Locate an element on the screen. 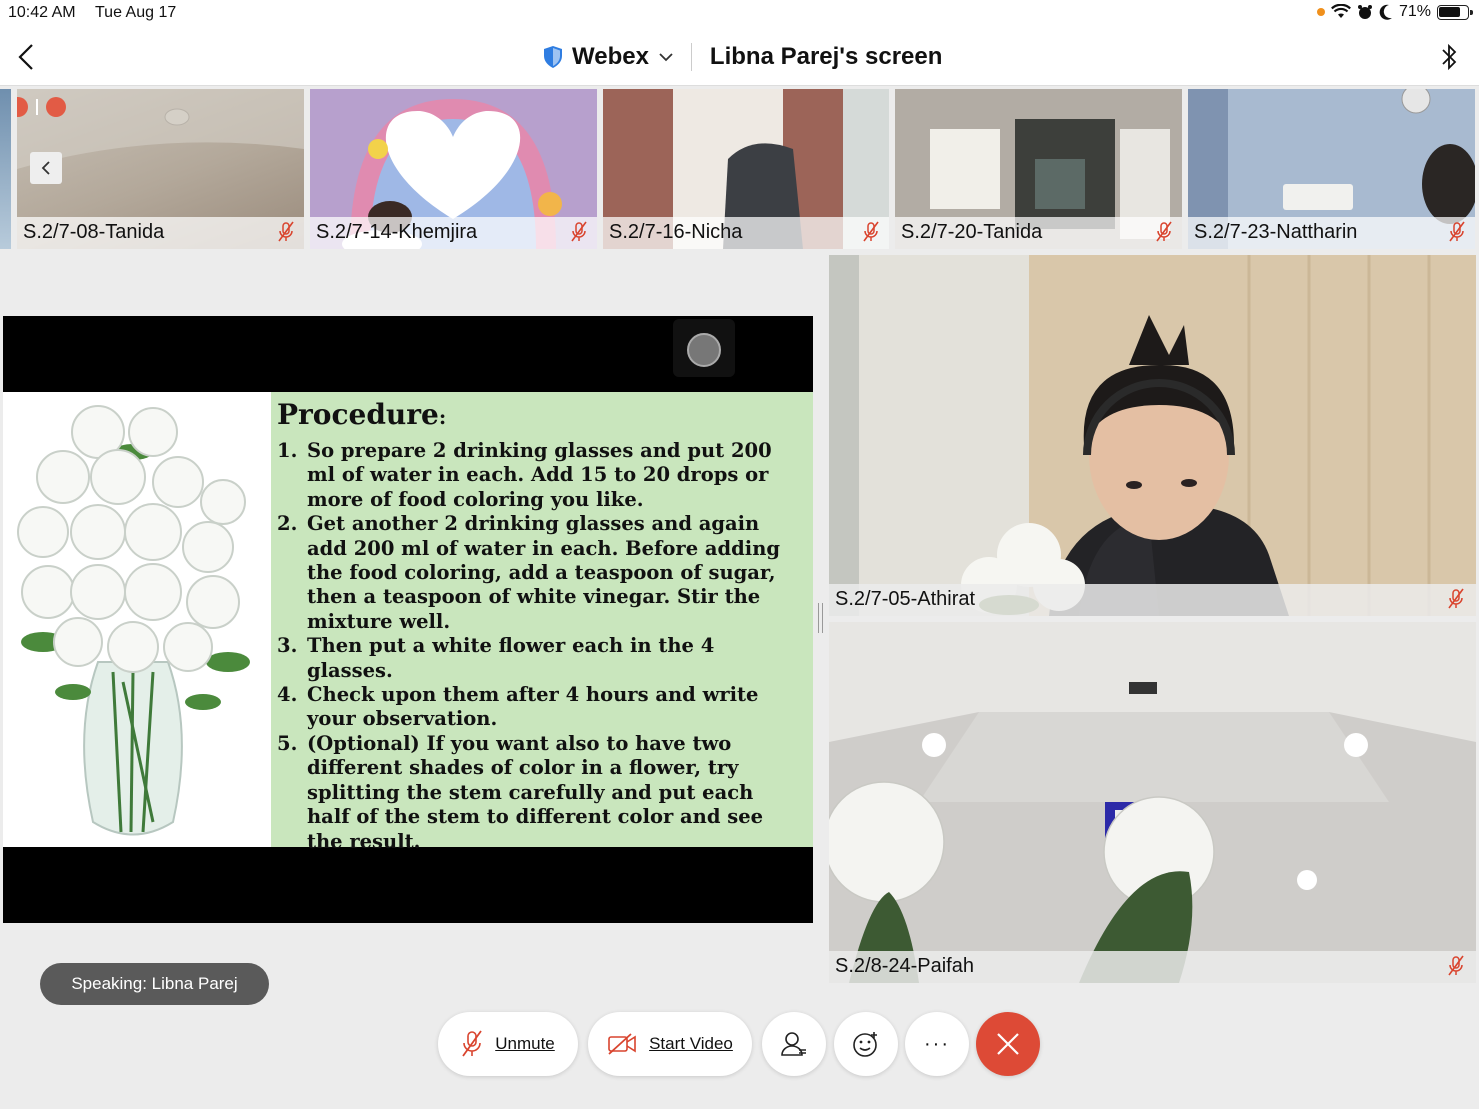  status-bar: 10:42 AM Tue Aug 17 71% is located at coordinates (739, 14).